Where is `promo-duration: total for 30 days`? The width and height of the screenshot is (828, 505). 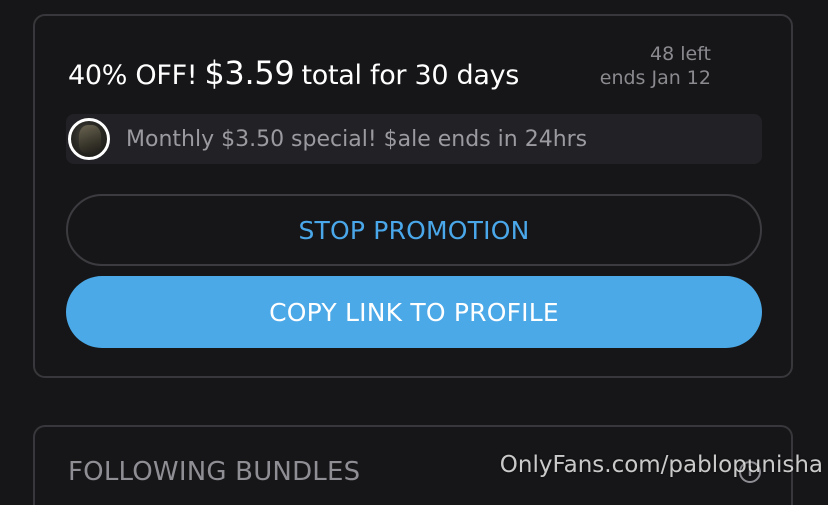
promo-duration: total for 30 days is located at coordinates (410, 75).